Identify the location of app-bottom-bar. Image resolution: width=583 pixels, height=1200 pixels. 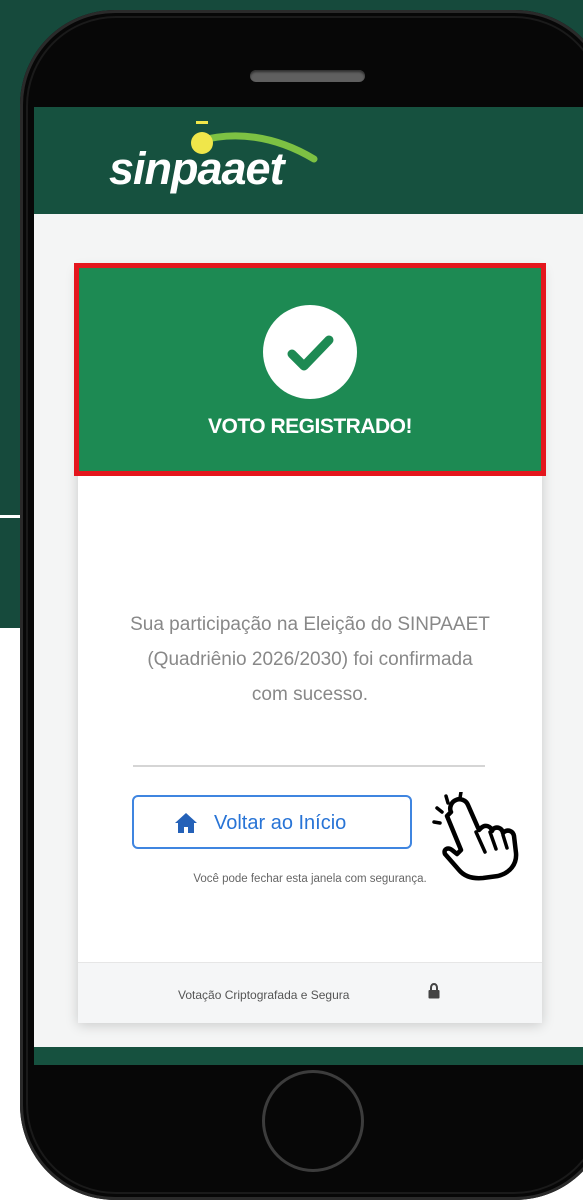
(308, 1056).